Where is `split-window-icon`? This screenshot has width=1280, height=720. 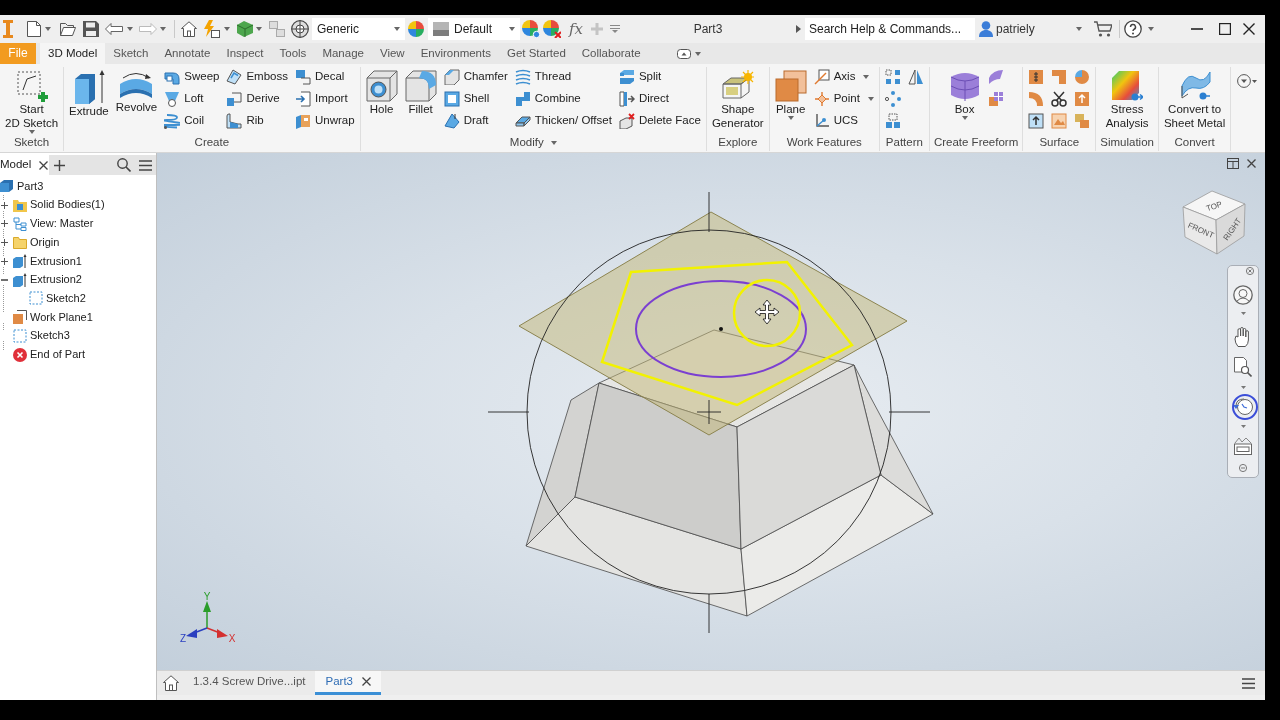
split-window-icon is located at coordinates (1233, 163).